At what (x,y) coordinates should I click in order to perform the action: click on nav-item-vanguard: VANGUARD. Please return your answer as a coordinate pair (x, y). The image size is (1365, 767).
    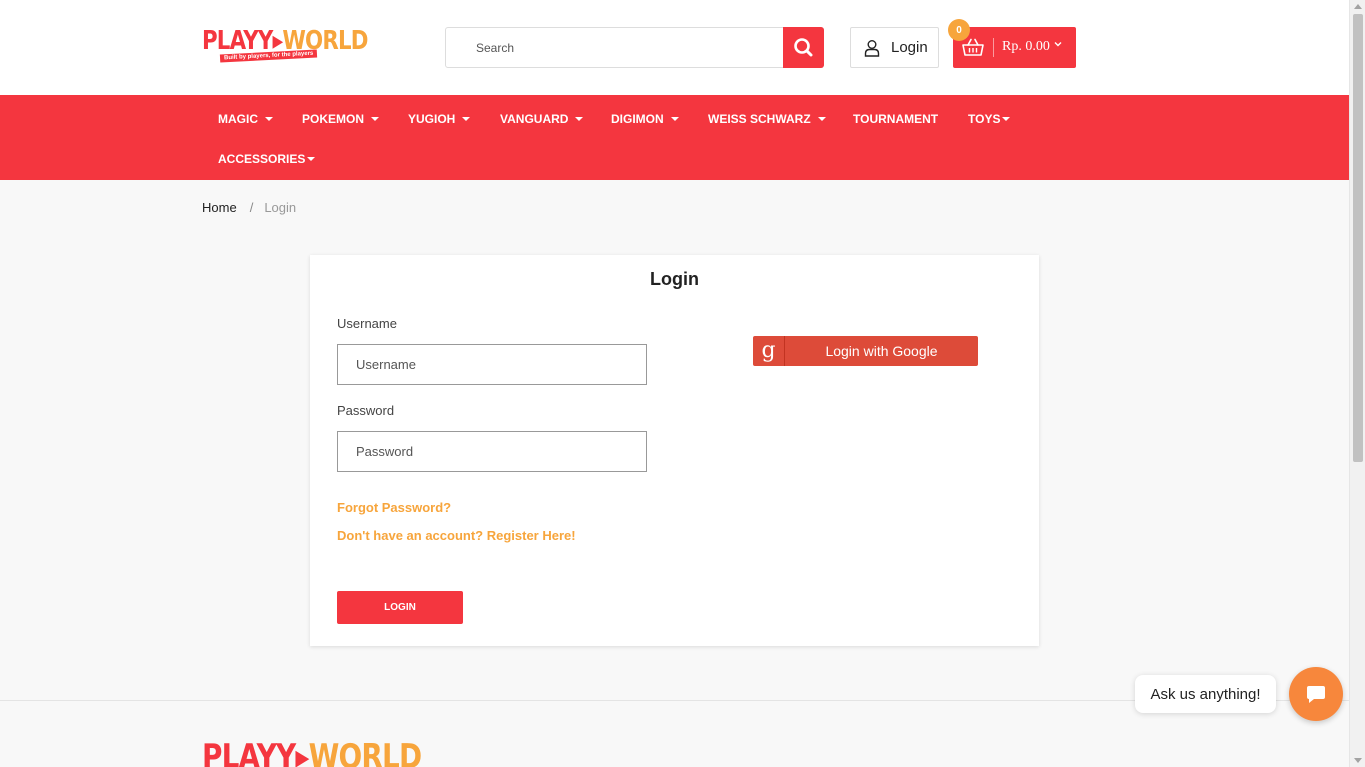
    Looking at the image, I should click on (542, 119).